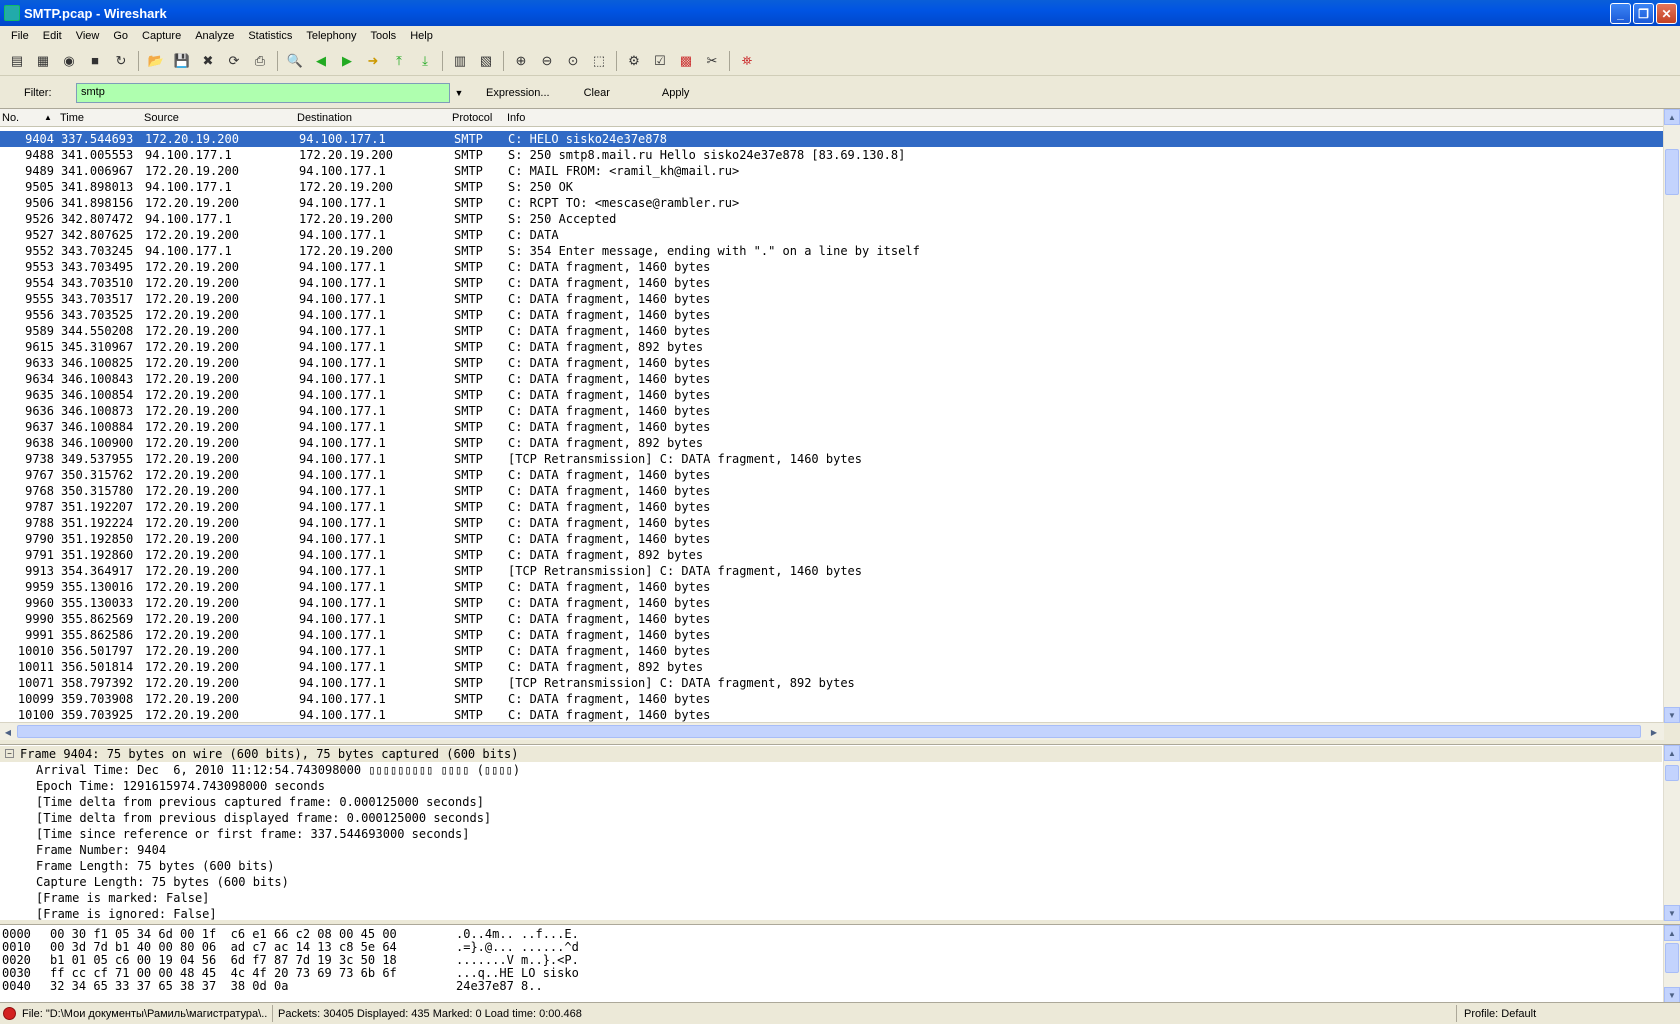  What do you see at coordinates (573, 61) in the screenshot?
I see `normal-size-icon: ⊙` at bounding box center [573, 61].